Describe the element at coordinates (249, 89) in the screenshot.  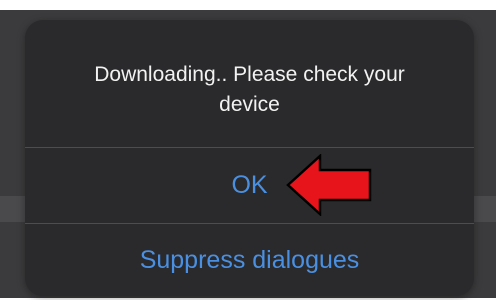
I see `dialog-message: Downloading.. Please check your device` at that location.